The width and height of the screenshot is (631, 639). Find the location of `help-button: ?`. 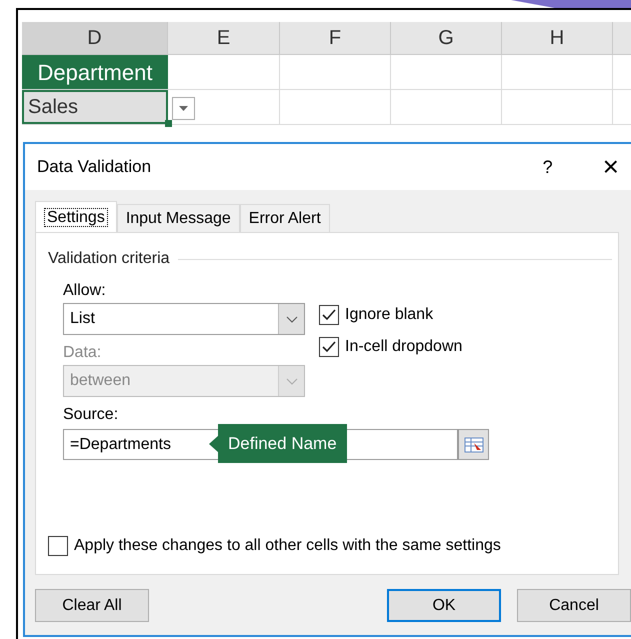

help-button: ? is located at coordinates (547, 167).